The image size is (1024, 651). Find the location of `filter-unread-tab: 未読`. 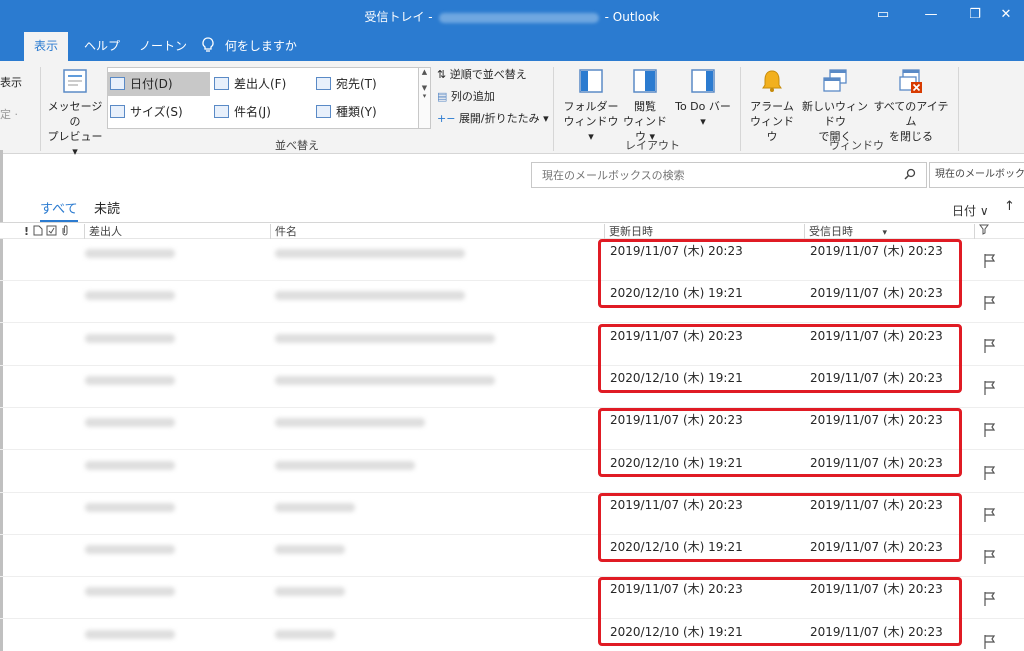

filter-unread-tab: 未読 is located at coordinates (107, 207).